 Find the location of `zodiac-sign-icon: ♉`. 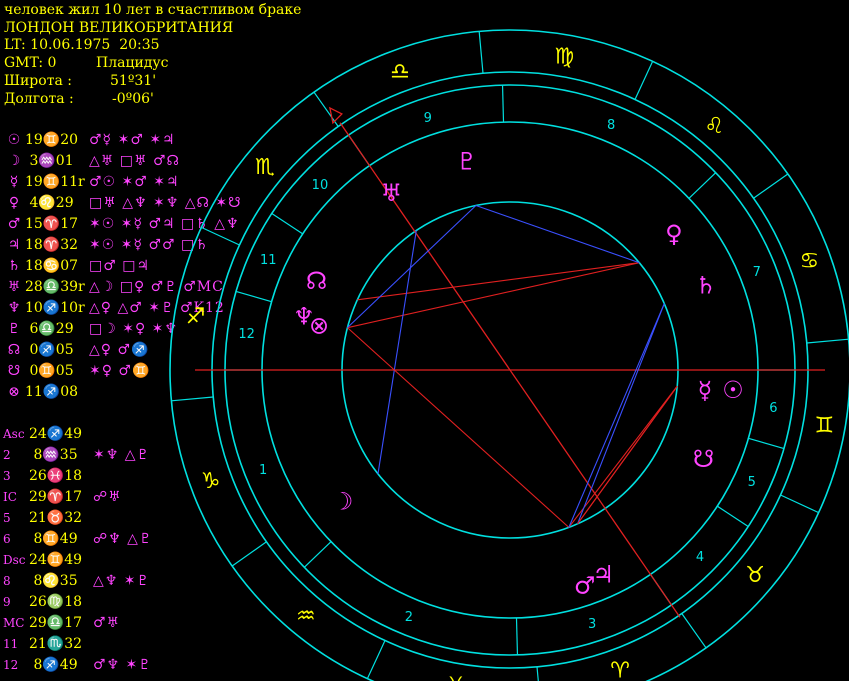

zodiac-sign-icon: ♉ is located at coordinates (755, 575).